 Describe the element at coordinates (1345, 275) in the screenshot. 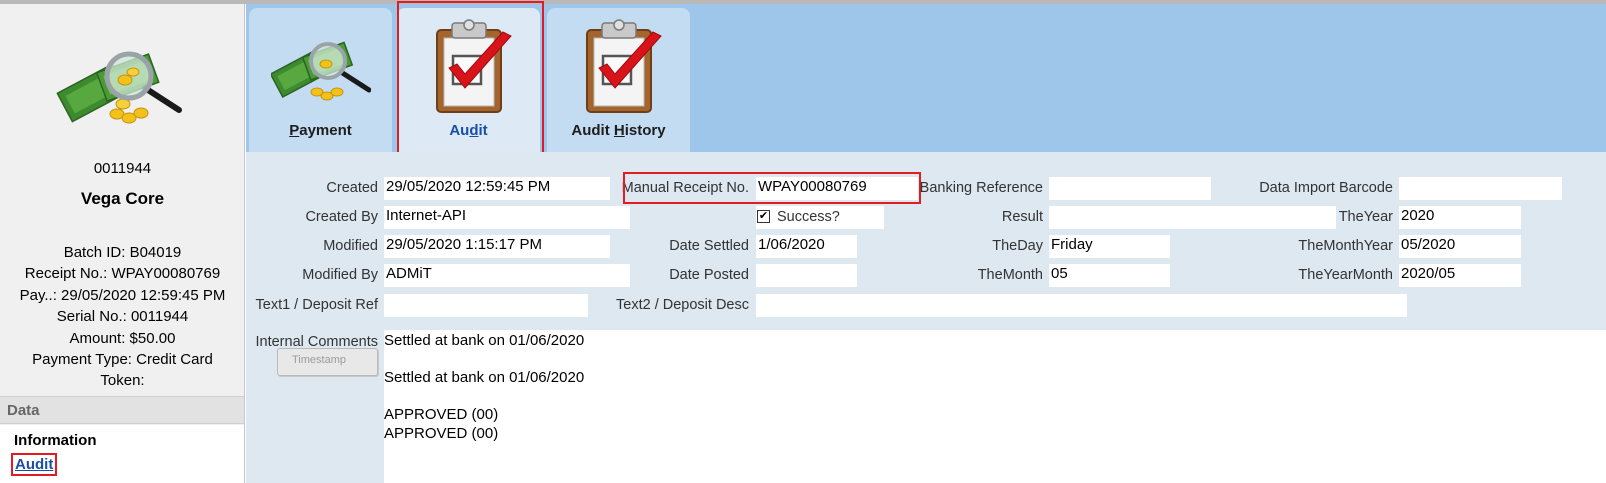

I see `theyearmonth-label: TheYearMonth` at that location.